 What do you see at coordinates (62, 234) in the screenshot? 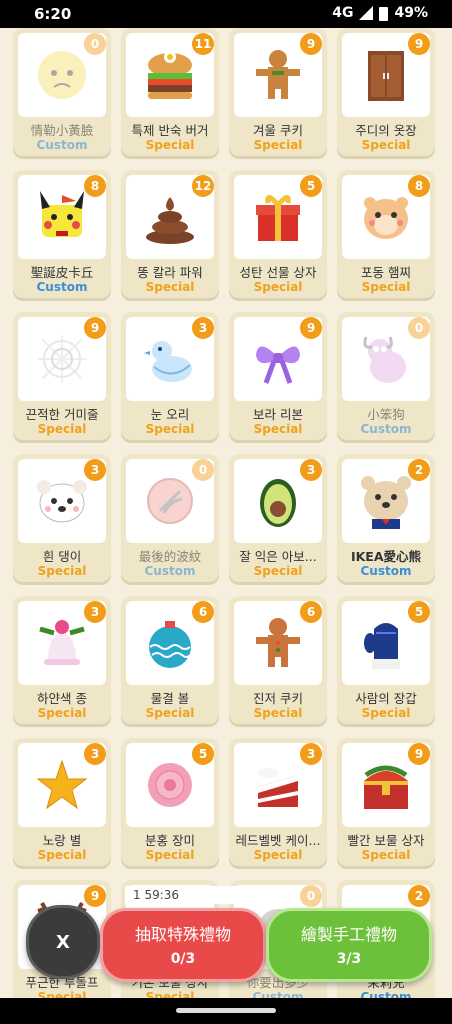
I see `gift-card: 8 聖誕皮卡丘 Custom` at bounding box center [62, 234].